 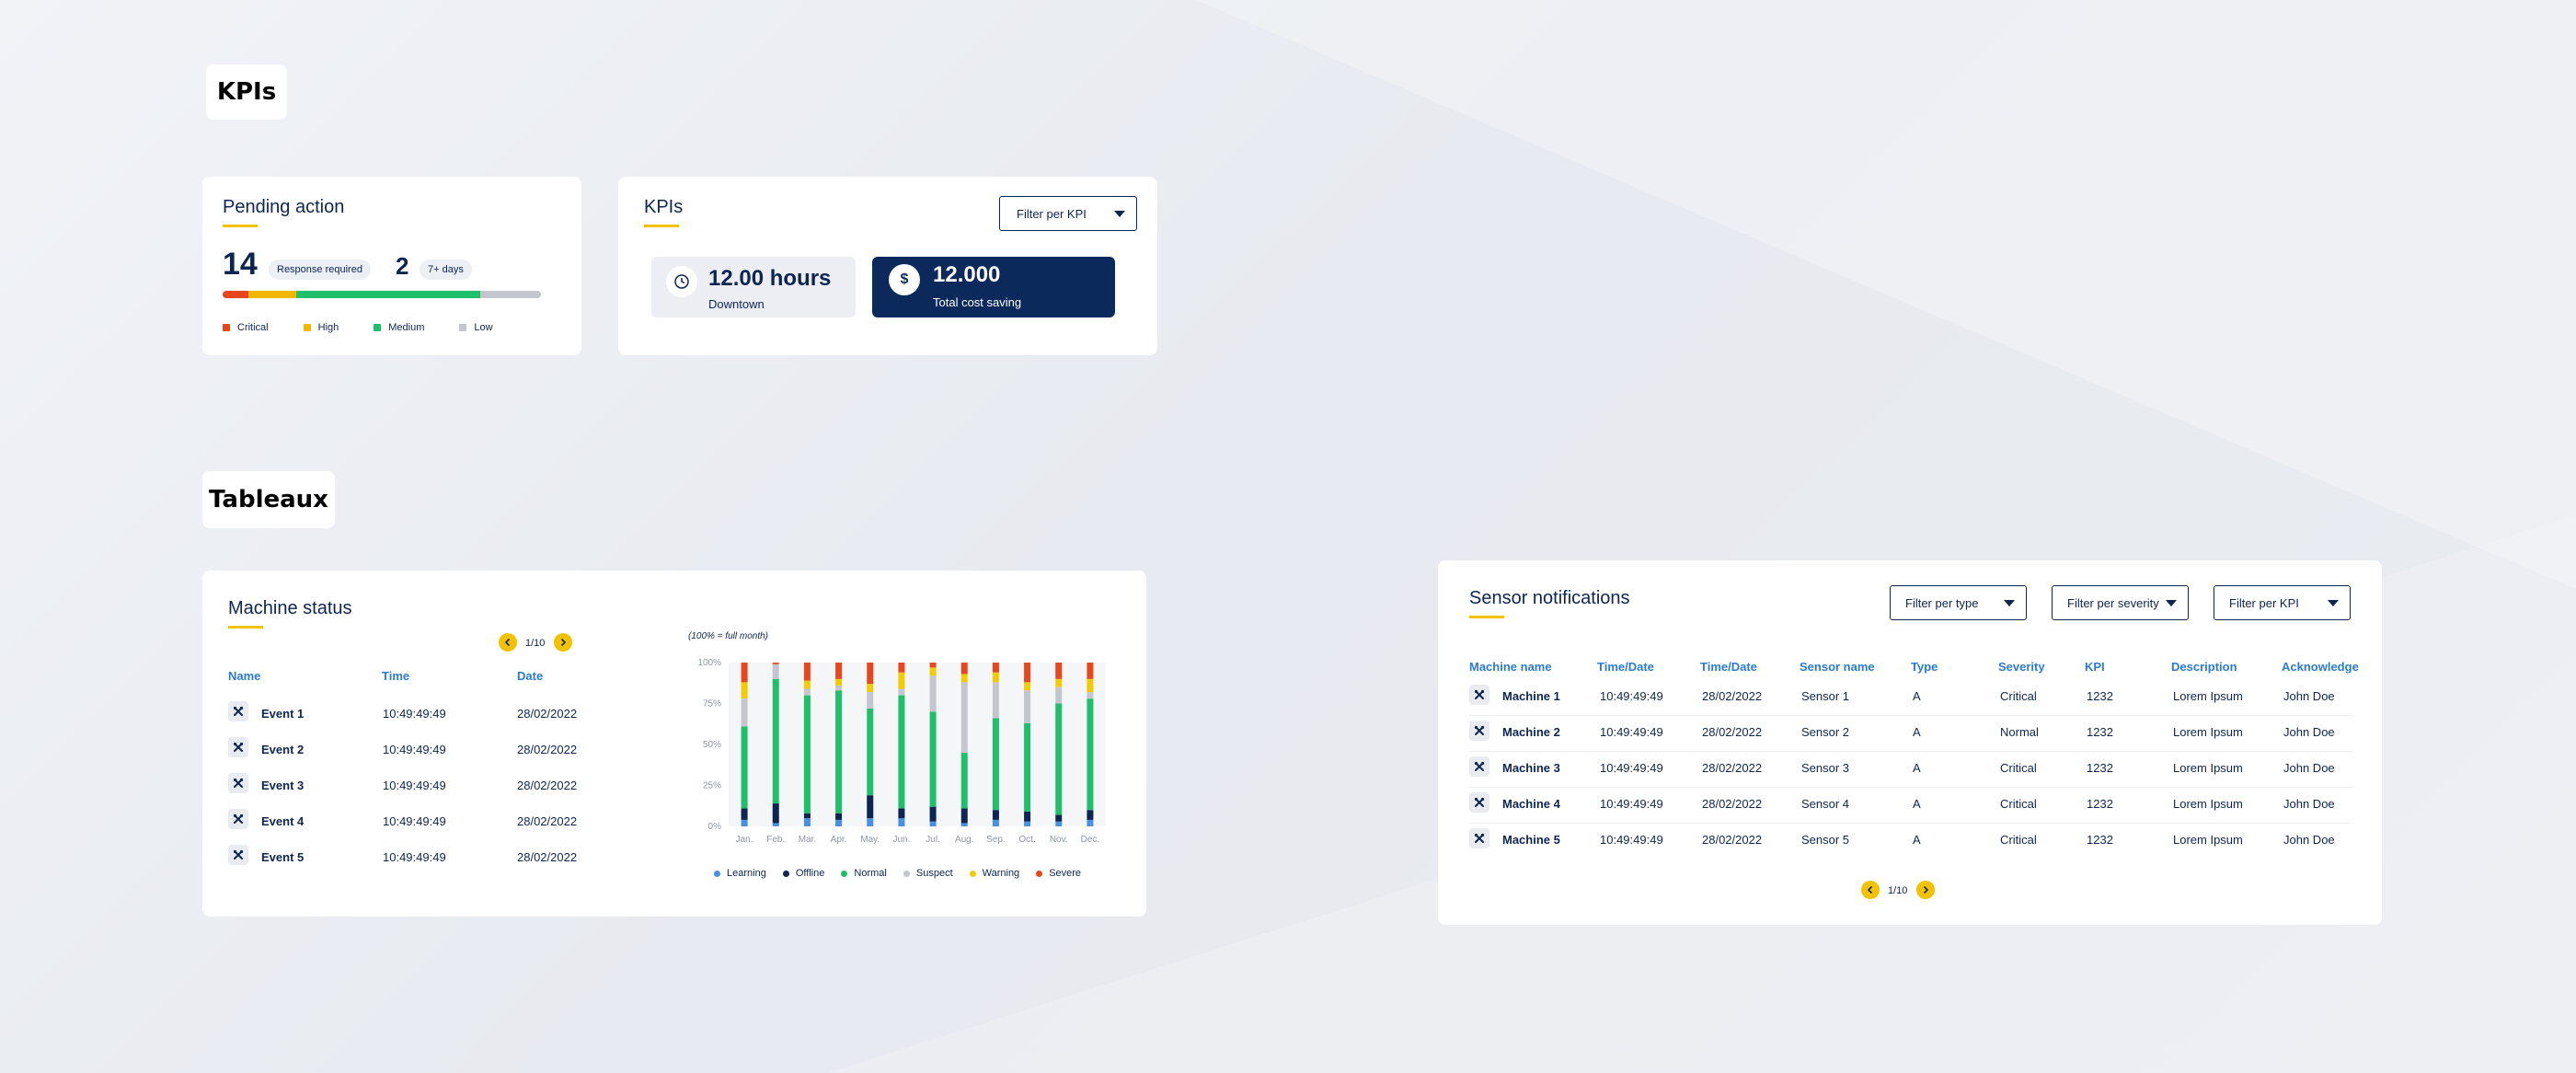 I want to click on chart-legend-item: Learning, so click(x=740, y=874).